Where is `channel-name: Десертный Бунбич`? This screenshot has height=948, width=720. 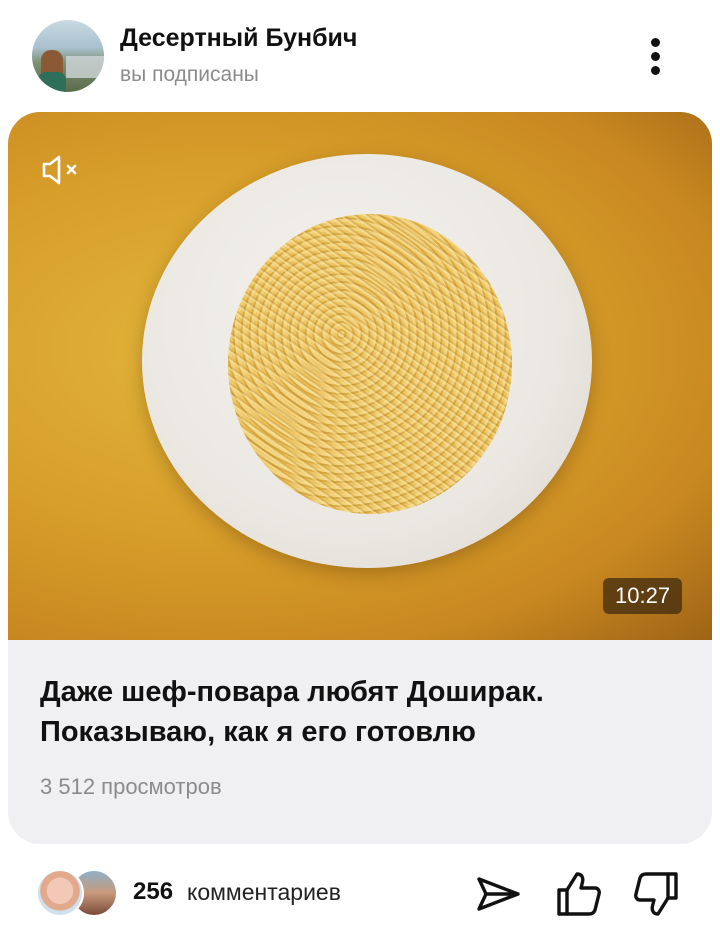 channel-name: Десертный Бунбич is located at coordinates (238, 38).